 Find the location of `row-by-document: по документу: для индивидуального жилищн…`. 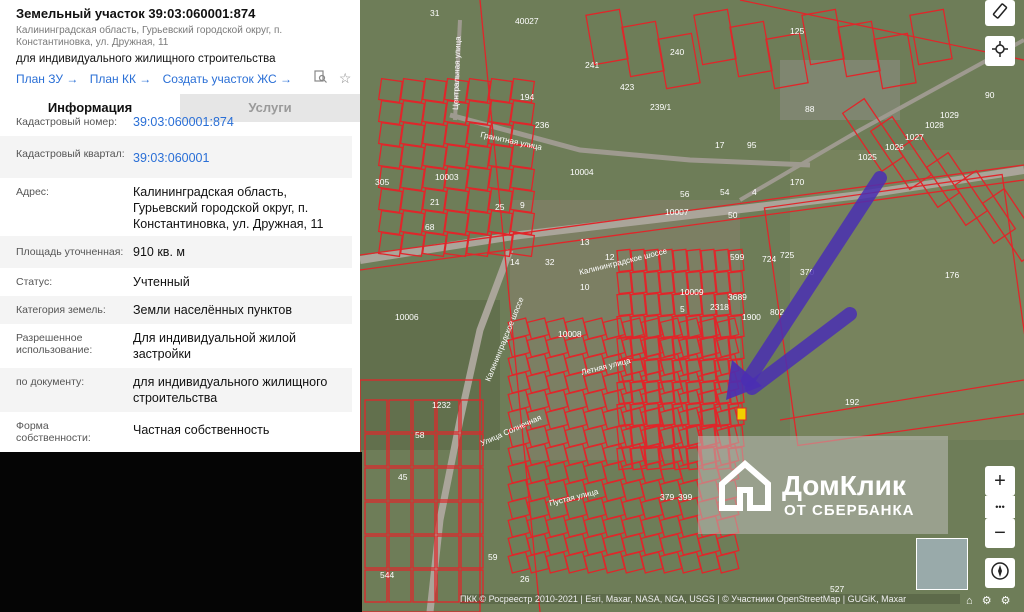

row-by-document: по документу: для индивидуального жилищн… is located at coordinates (176, 390).